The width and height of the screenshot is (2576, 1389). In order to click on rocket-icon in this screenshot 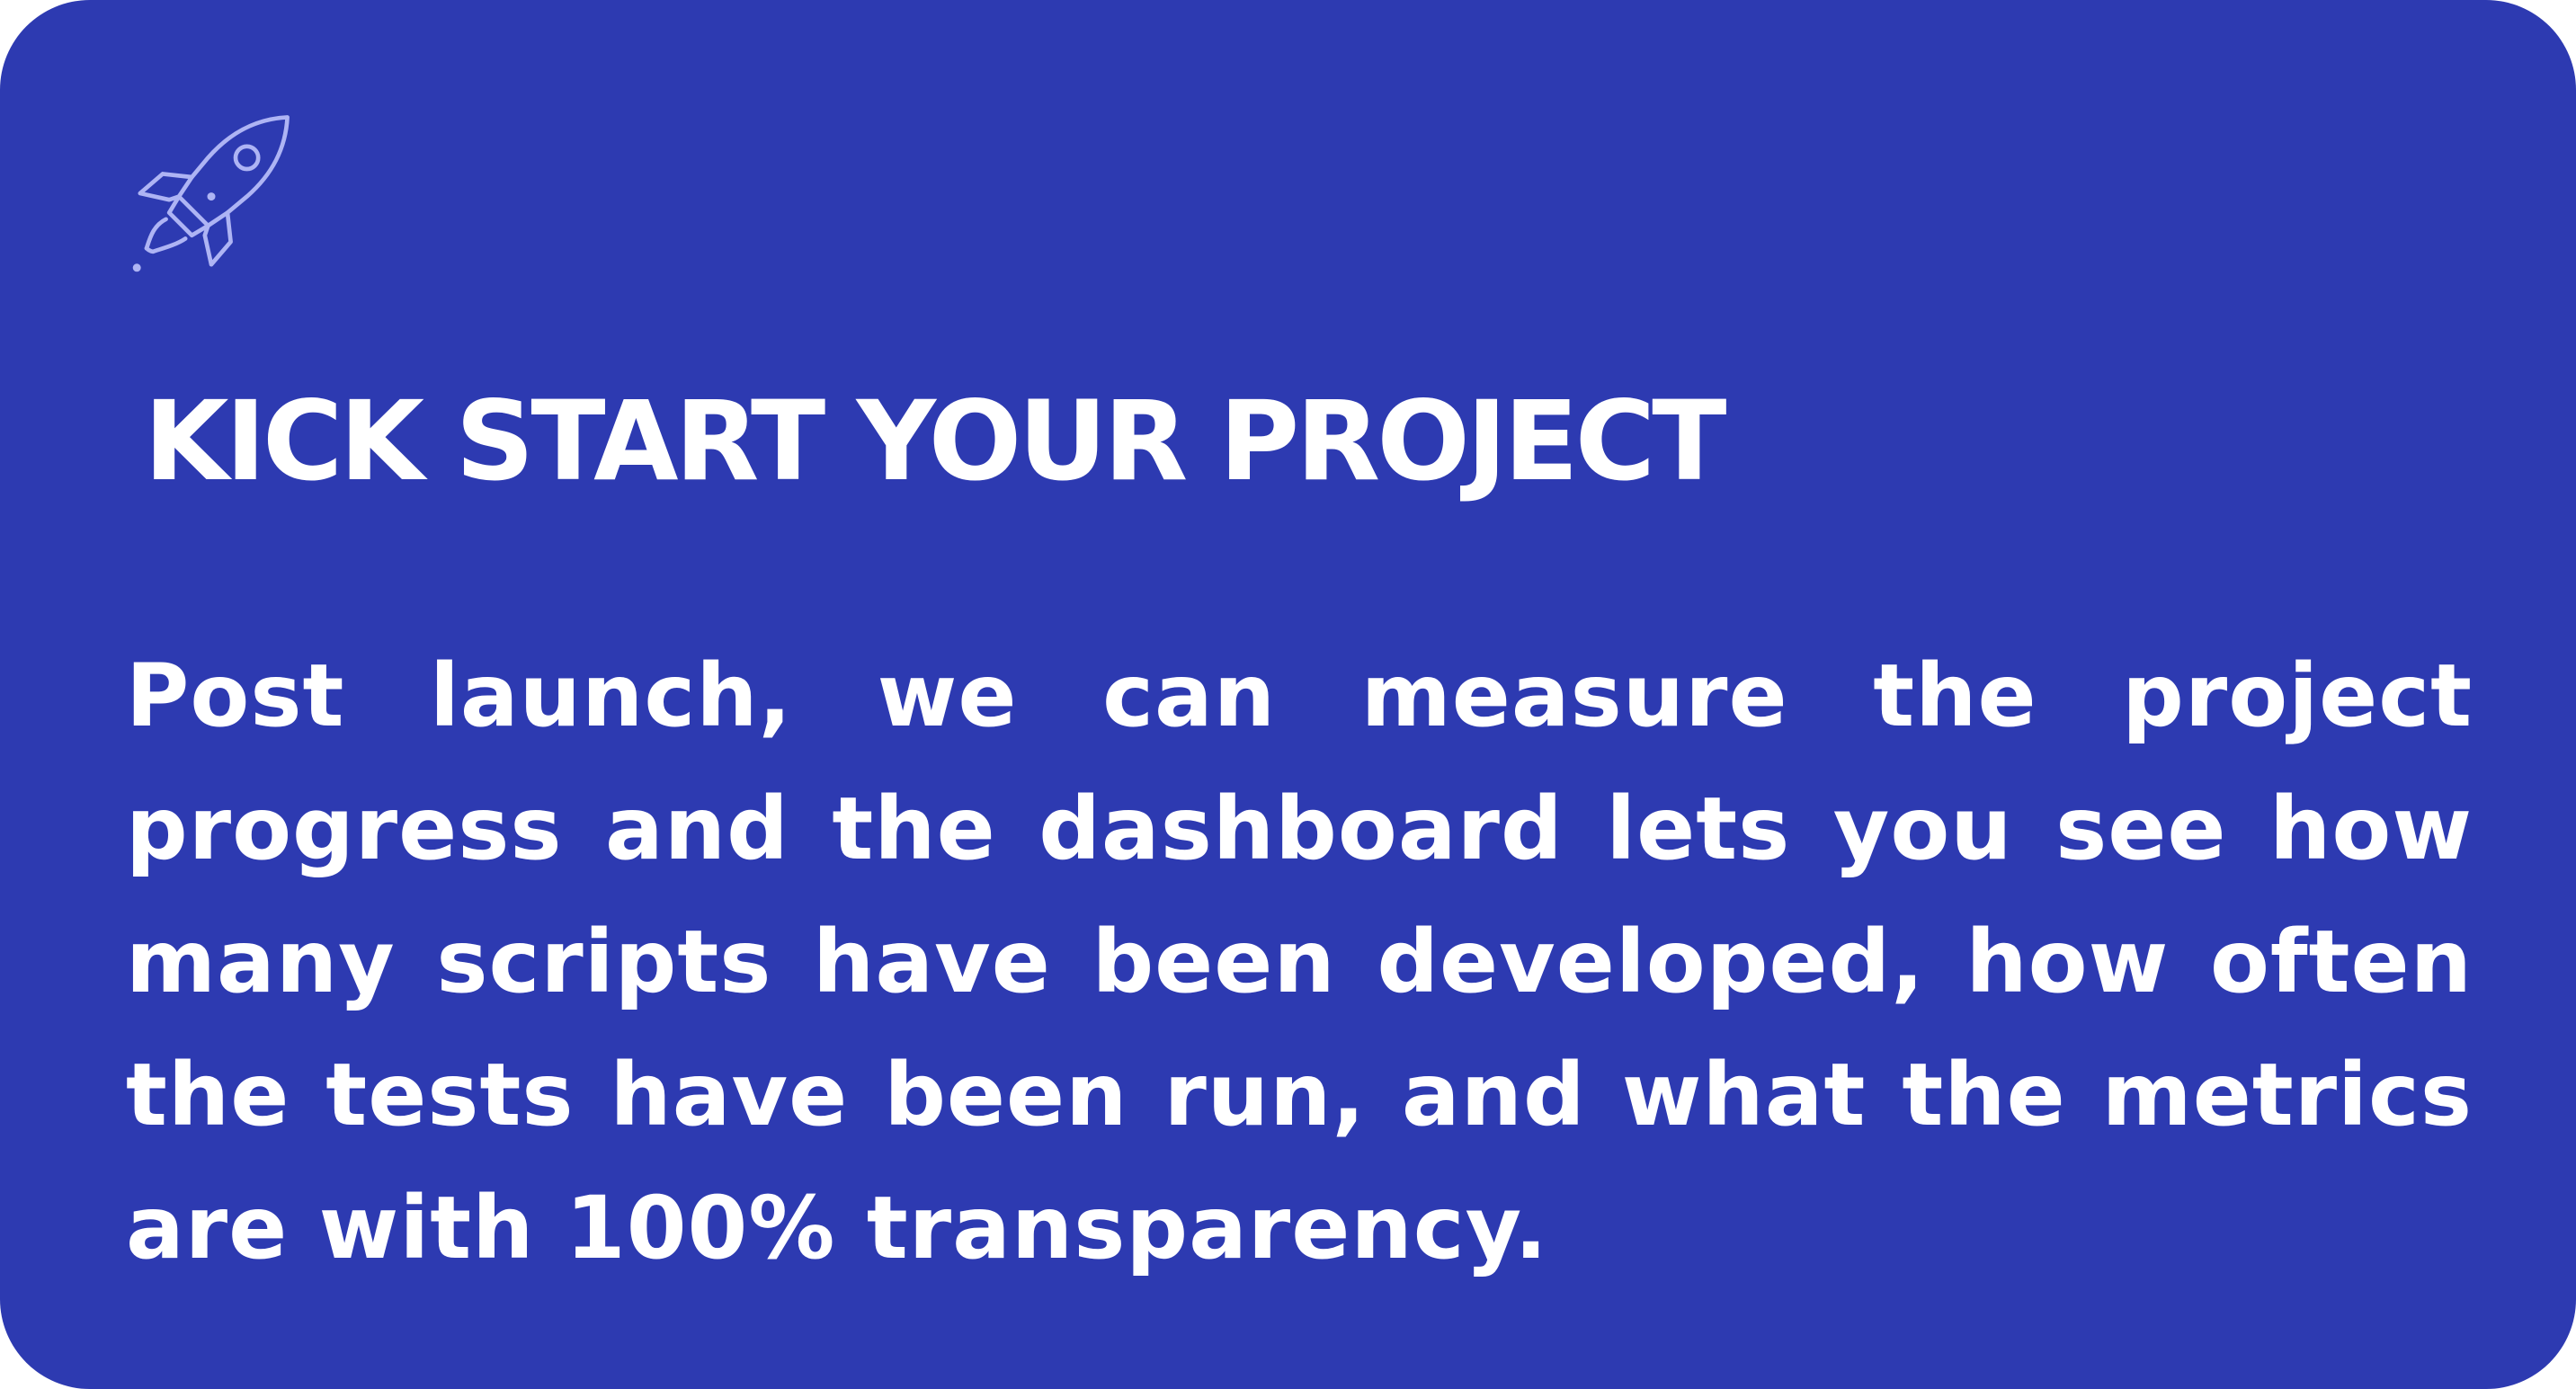, I will do `click(211, 193)`.